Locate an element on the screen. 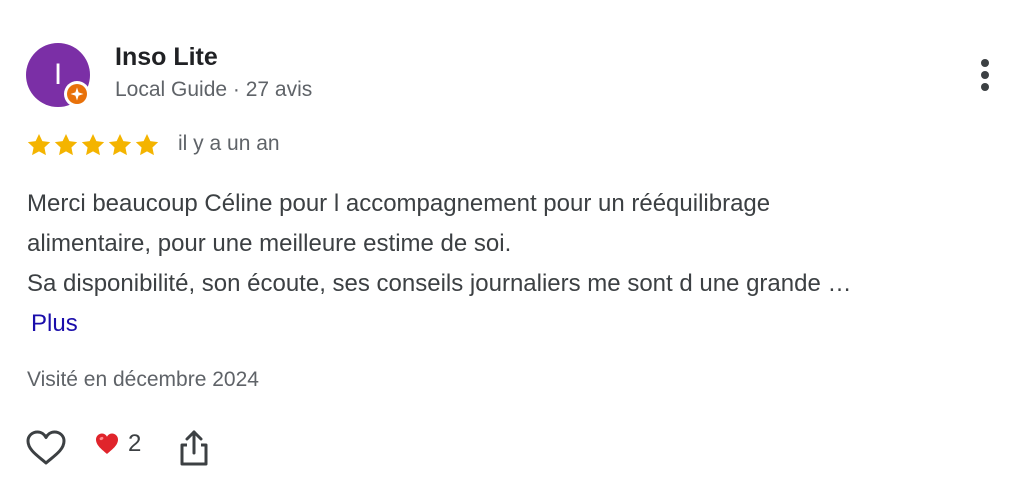 This screenshot has height=496, width=1036. author-meta: Local Guide · 27 avis is located at coordinates (214, 89).